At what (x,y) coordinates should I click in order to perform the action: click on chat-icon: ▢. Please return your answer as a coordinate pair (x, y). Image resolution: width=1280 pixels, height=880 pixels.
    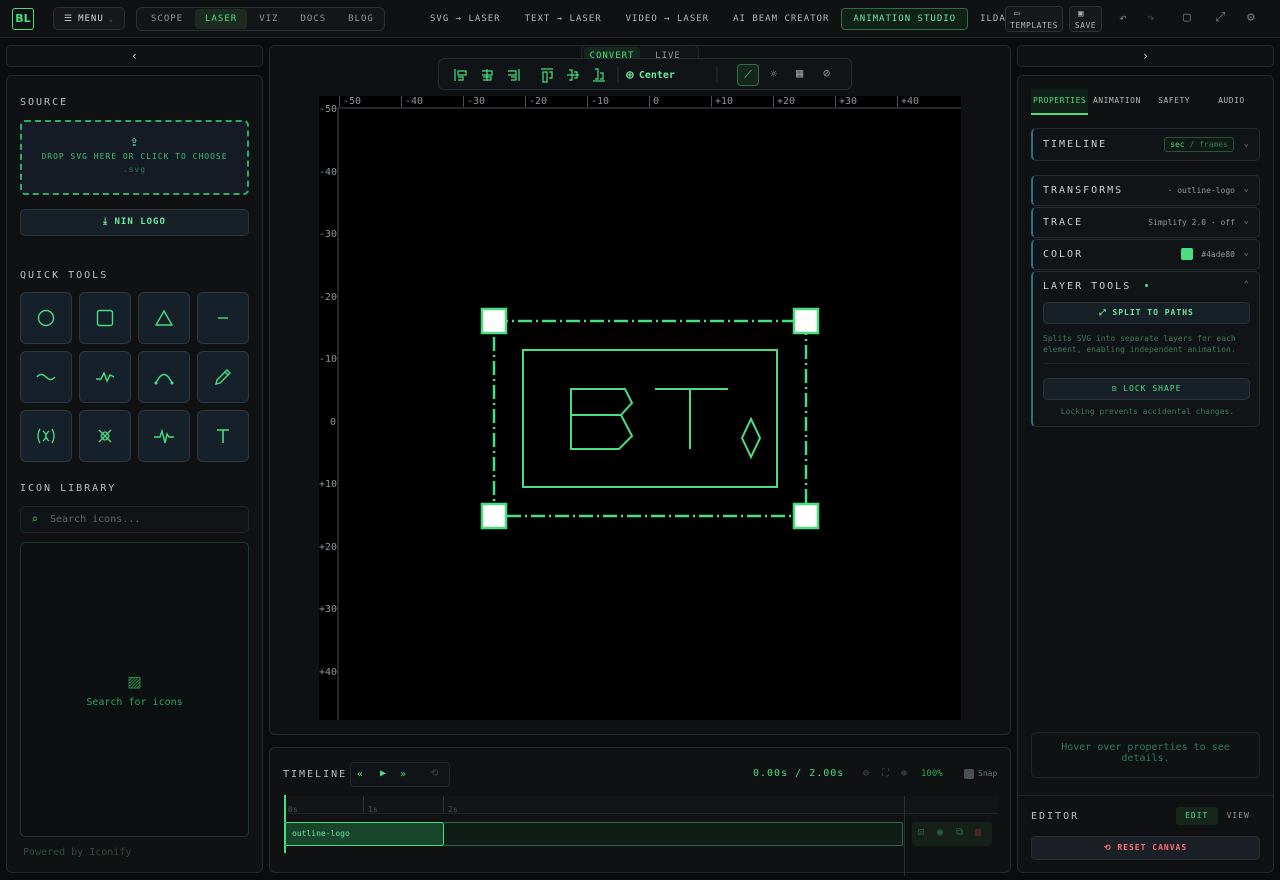
    Looking at the image, I should click on (1187, 17).